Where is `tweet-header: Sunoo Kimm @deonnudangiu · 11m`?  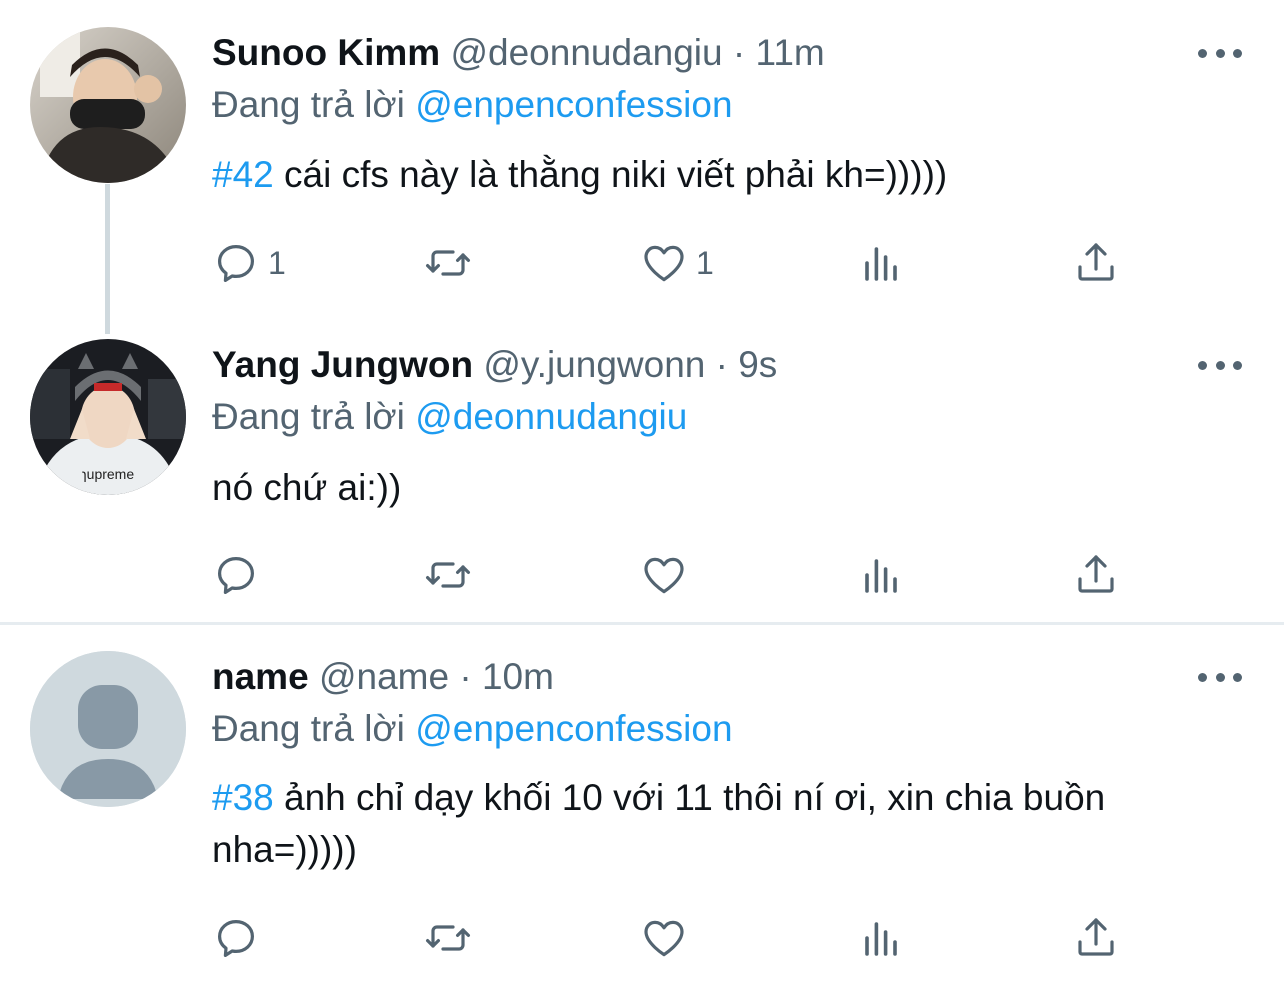
tweet-header: Sunoo Kimm @deonnudangiu · 11m is located at coordinates (518, 53).